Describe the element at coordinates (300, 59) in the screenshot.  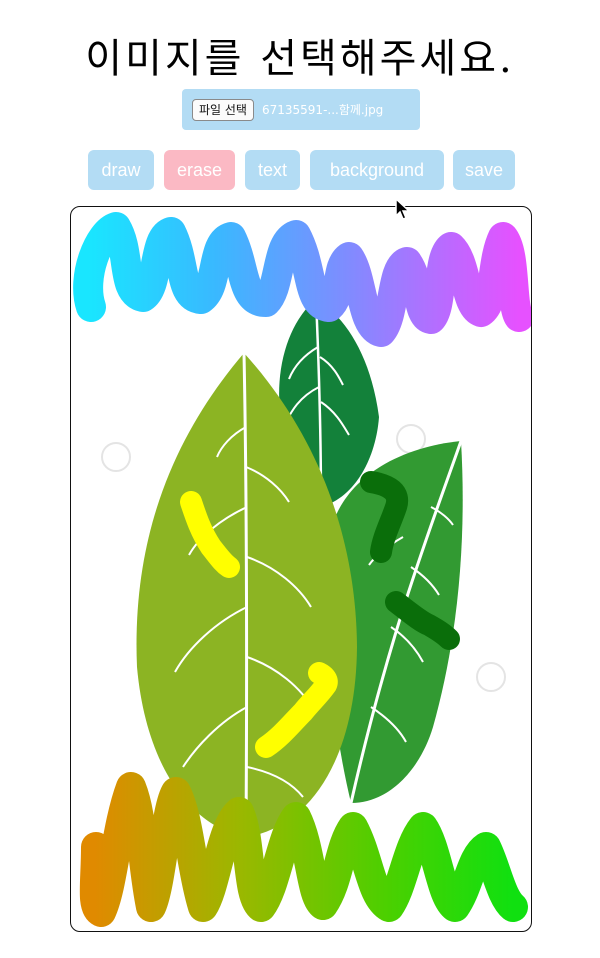
I see `page-title: 이미지를 선택해주세요.` at that location.